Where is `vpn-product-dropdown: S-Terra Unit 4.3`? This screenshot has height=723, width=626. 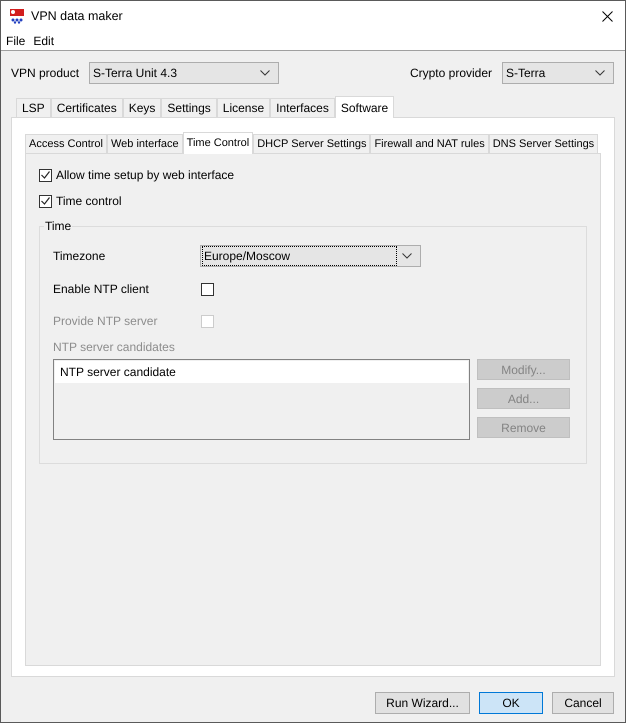 vpn-product-dropdown: S-Terra Unit 4.3 is located at coordinates (184, 73).